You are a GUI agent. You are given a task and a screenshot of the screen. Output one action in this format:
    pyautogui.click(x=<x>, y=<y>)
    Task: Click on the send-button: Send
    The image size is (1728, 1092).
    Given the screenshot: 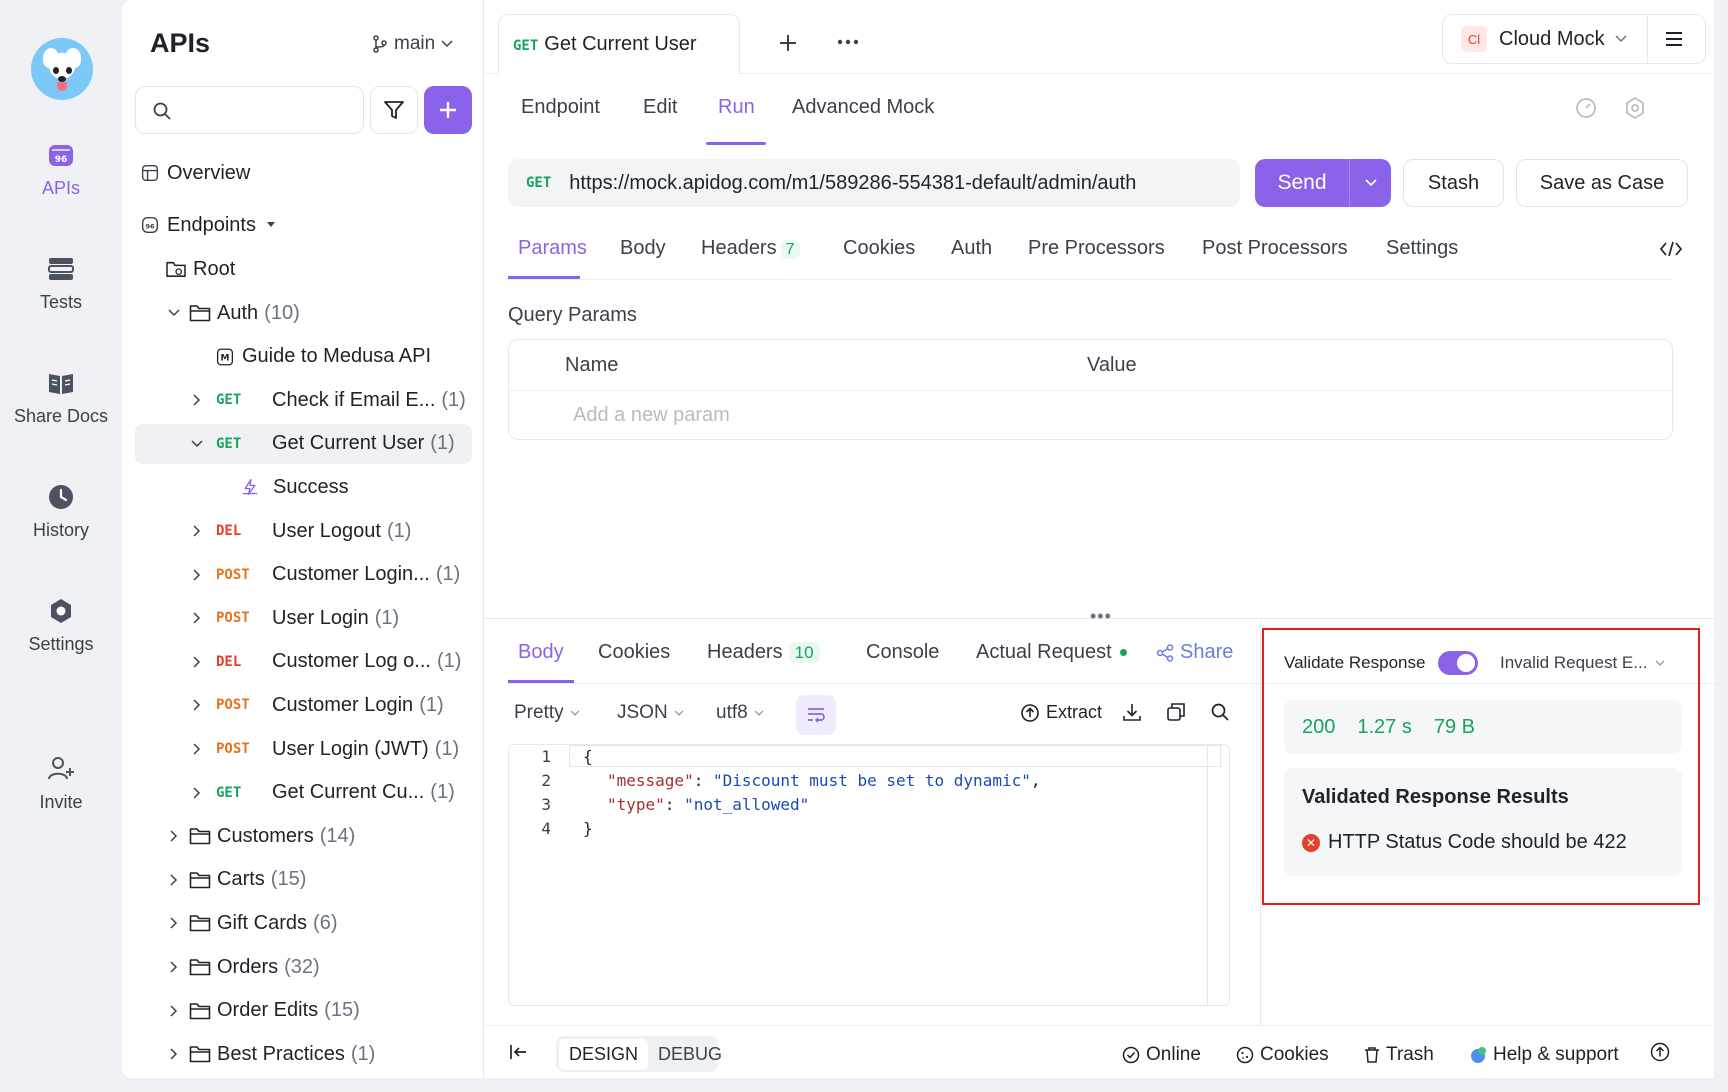 What is the action you would take?
    pyautogui.click(x=1323, y=183)
    